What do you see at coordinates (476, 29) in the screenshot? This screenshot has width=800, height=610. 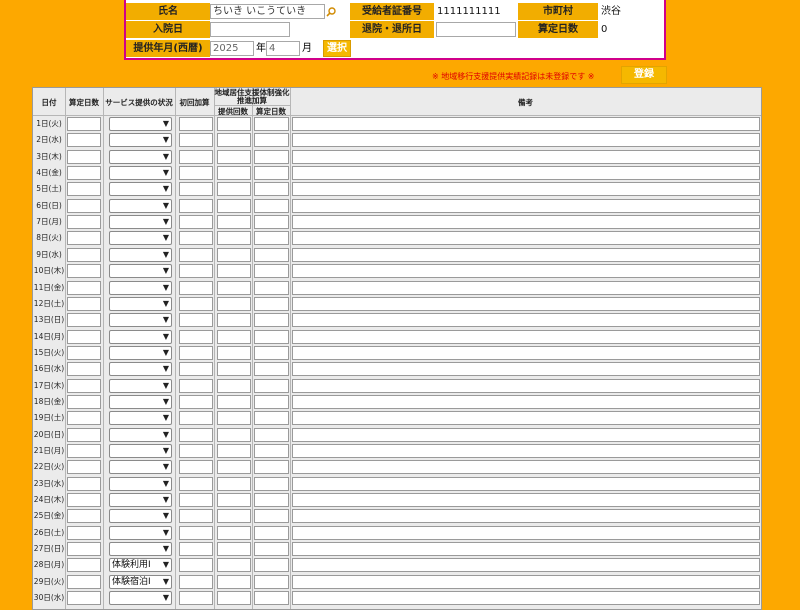 I see `discharge-date-field` at bounding box center [476, 29].